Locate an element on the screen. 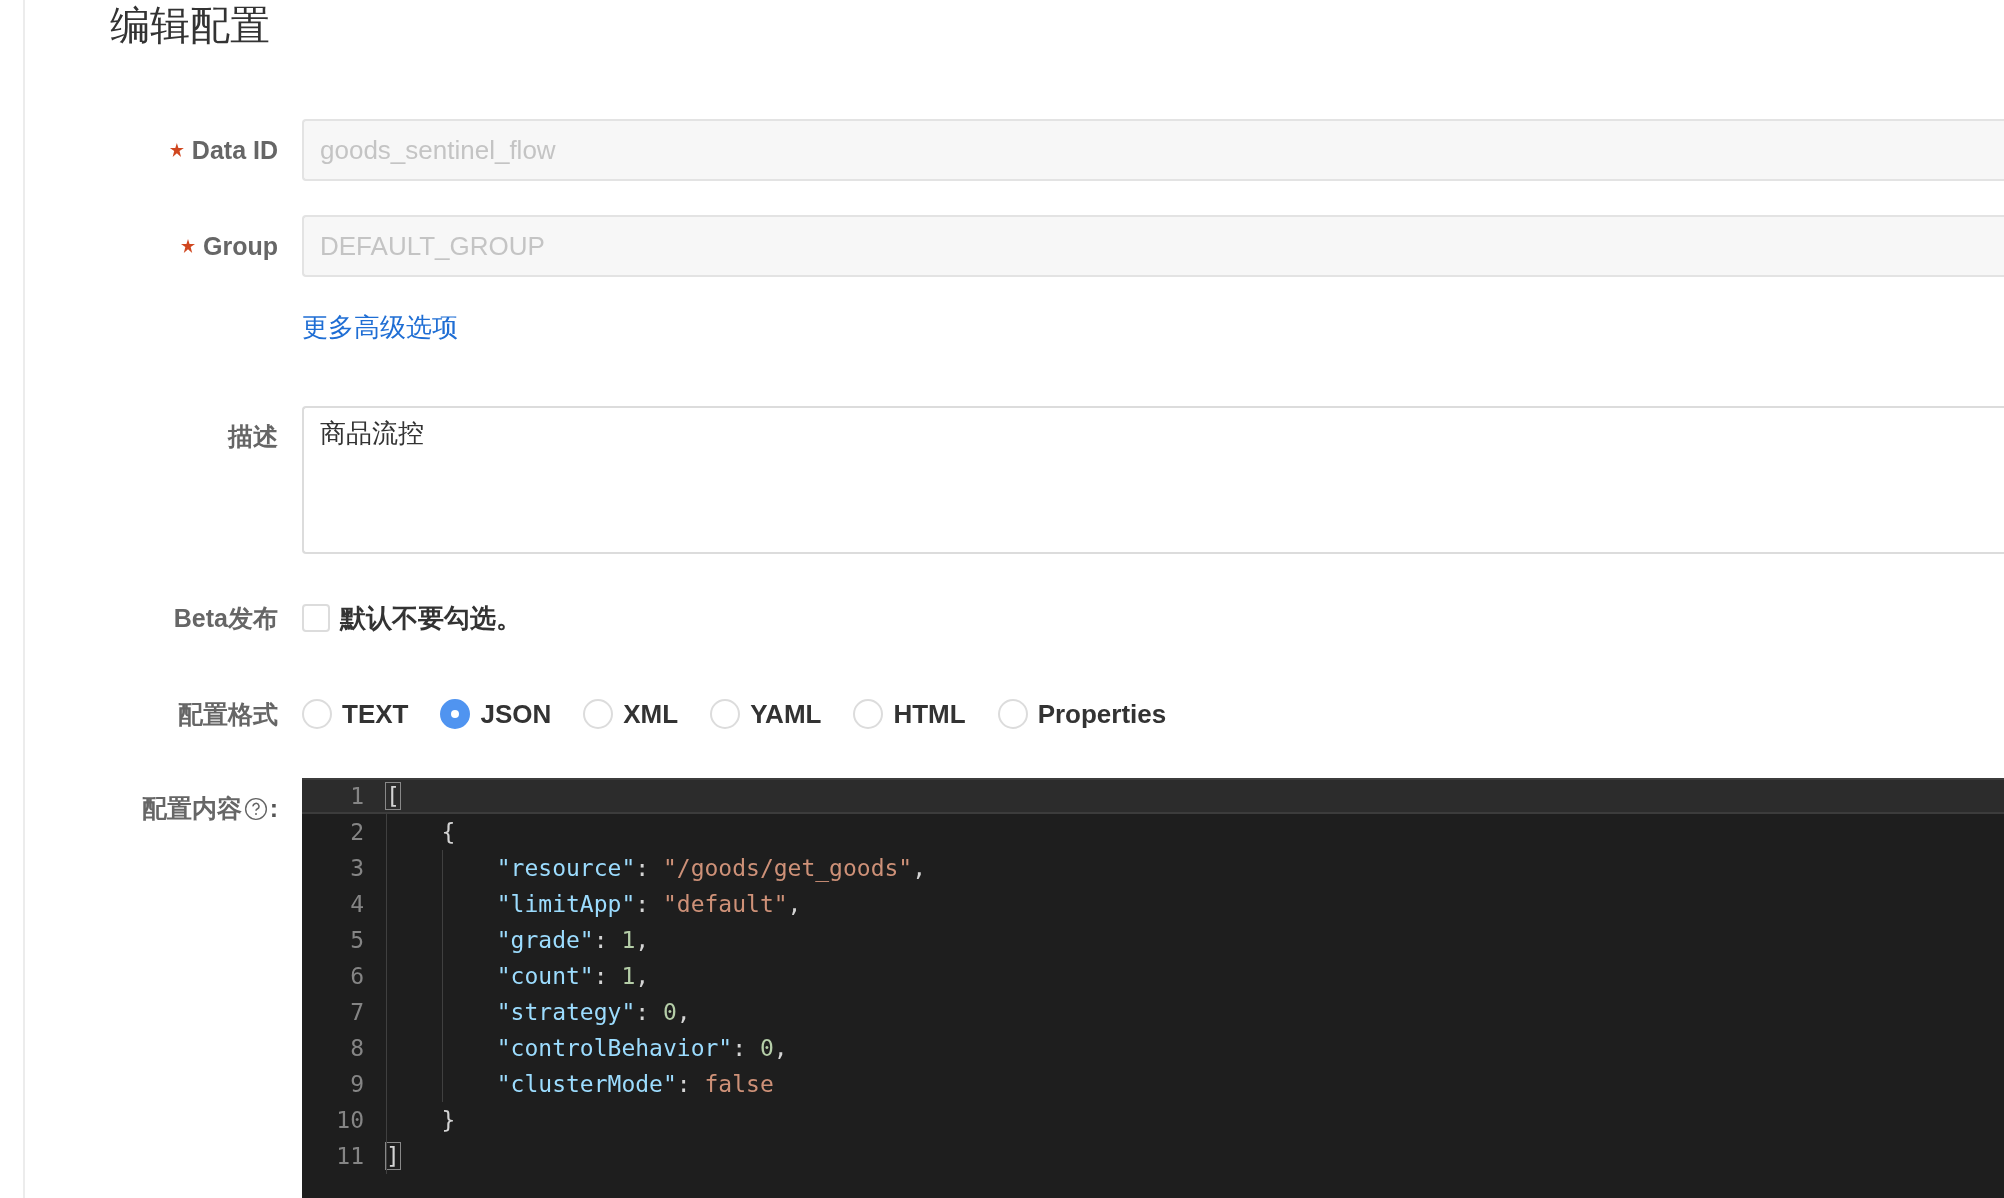 This screenshot has width=2004, height=1198. radio-label: JSON is located at coordinates (516, 714).